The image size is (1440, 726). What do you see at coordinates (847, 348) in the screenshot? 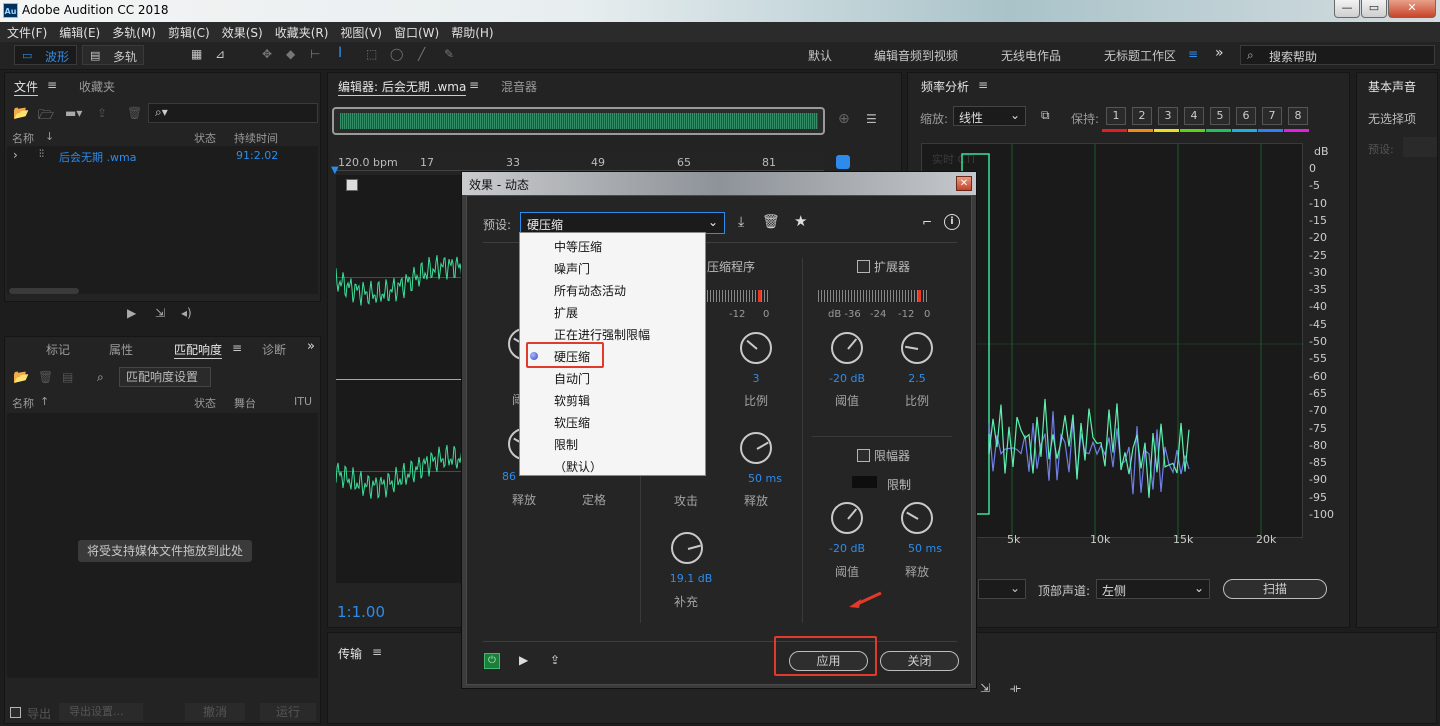
I see `expander-threshold-knob` at bounding box center [847, 348].